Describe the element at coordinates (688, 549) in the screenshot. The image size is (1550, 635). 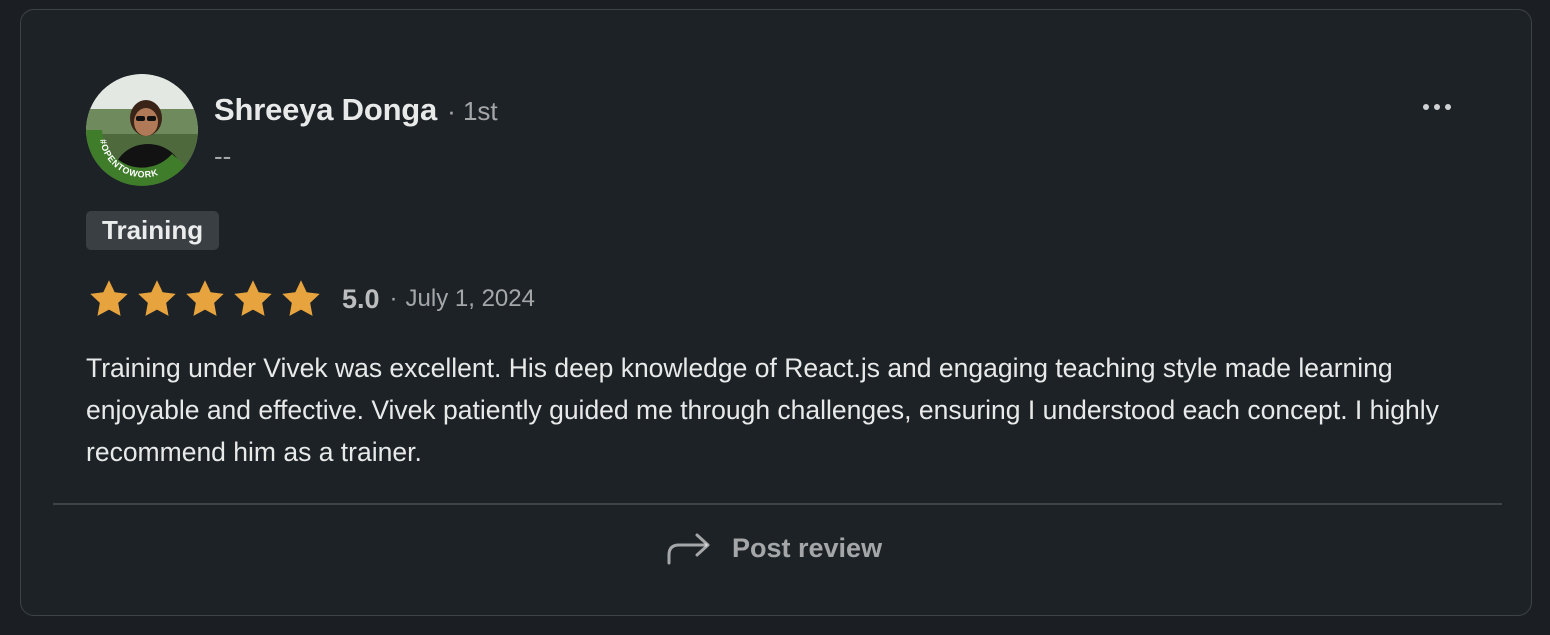
I see `share-arrow-icon` at that location.